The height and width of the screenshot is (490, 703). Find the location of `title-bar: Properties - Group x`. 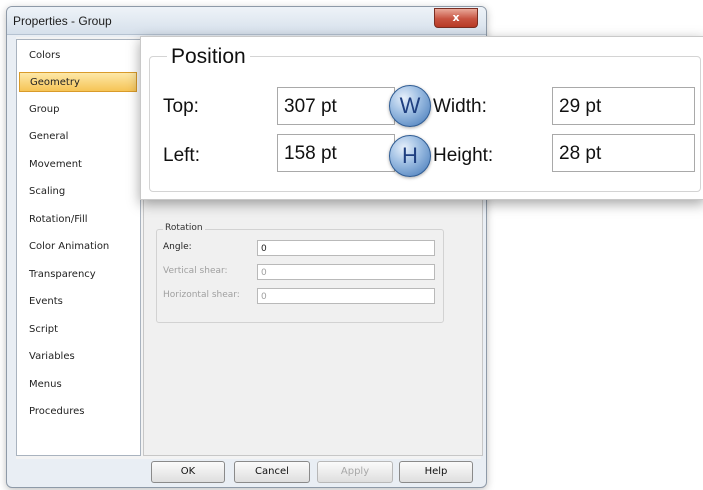

title-bar: Properties - Group x is located at coordinates (246, 21).